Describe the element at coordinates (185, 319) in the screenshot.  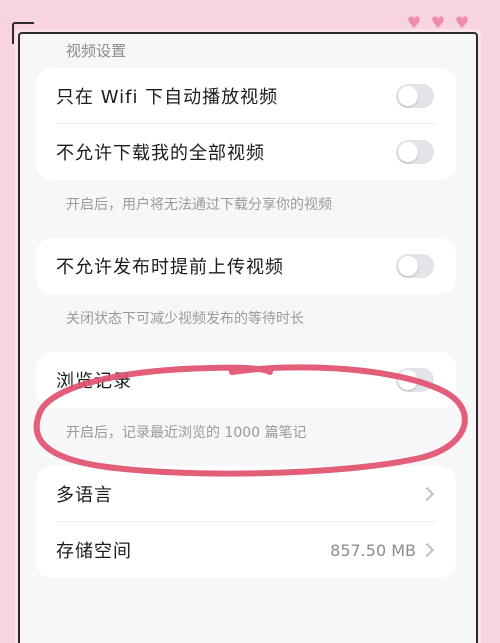
I see `hint-upload: 关闭状态下可减少视频发布的等待时长` at that location.